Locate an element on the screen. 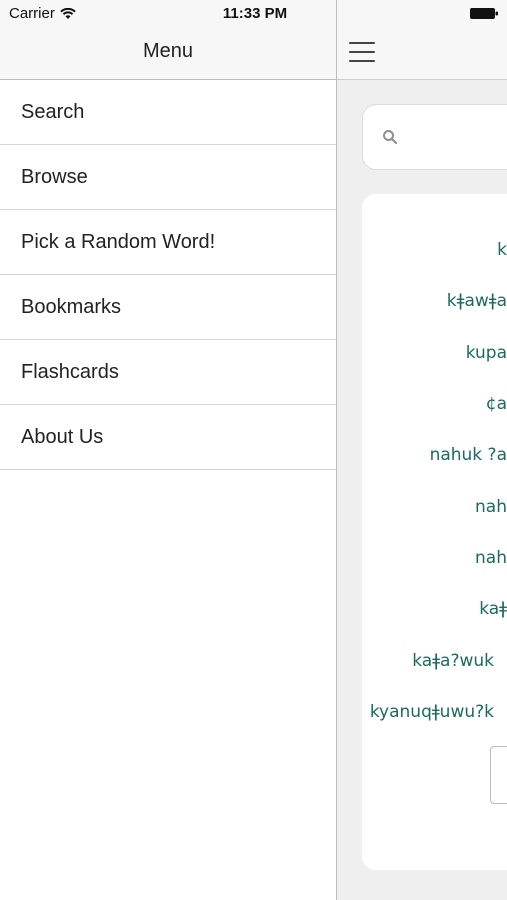  menu-item-flashcards: Flashcards is located at coordinates (168, 372).